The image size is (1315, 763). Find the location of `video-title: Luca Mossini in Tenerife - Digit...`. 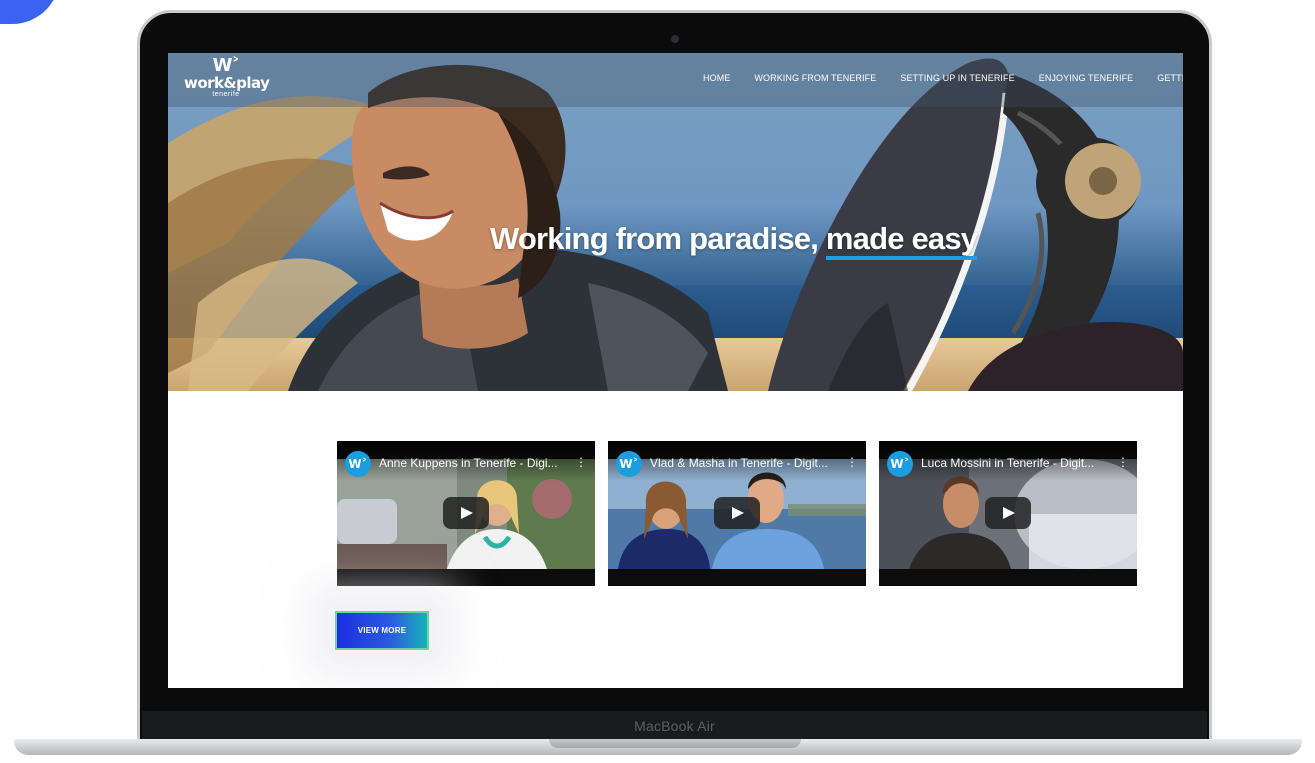

video-title: Luca Mossini in Tenerife - Digit... is located at coordinates (1011, 463).